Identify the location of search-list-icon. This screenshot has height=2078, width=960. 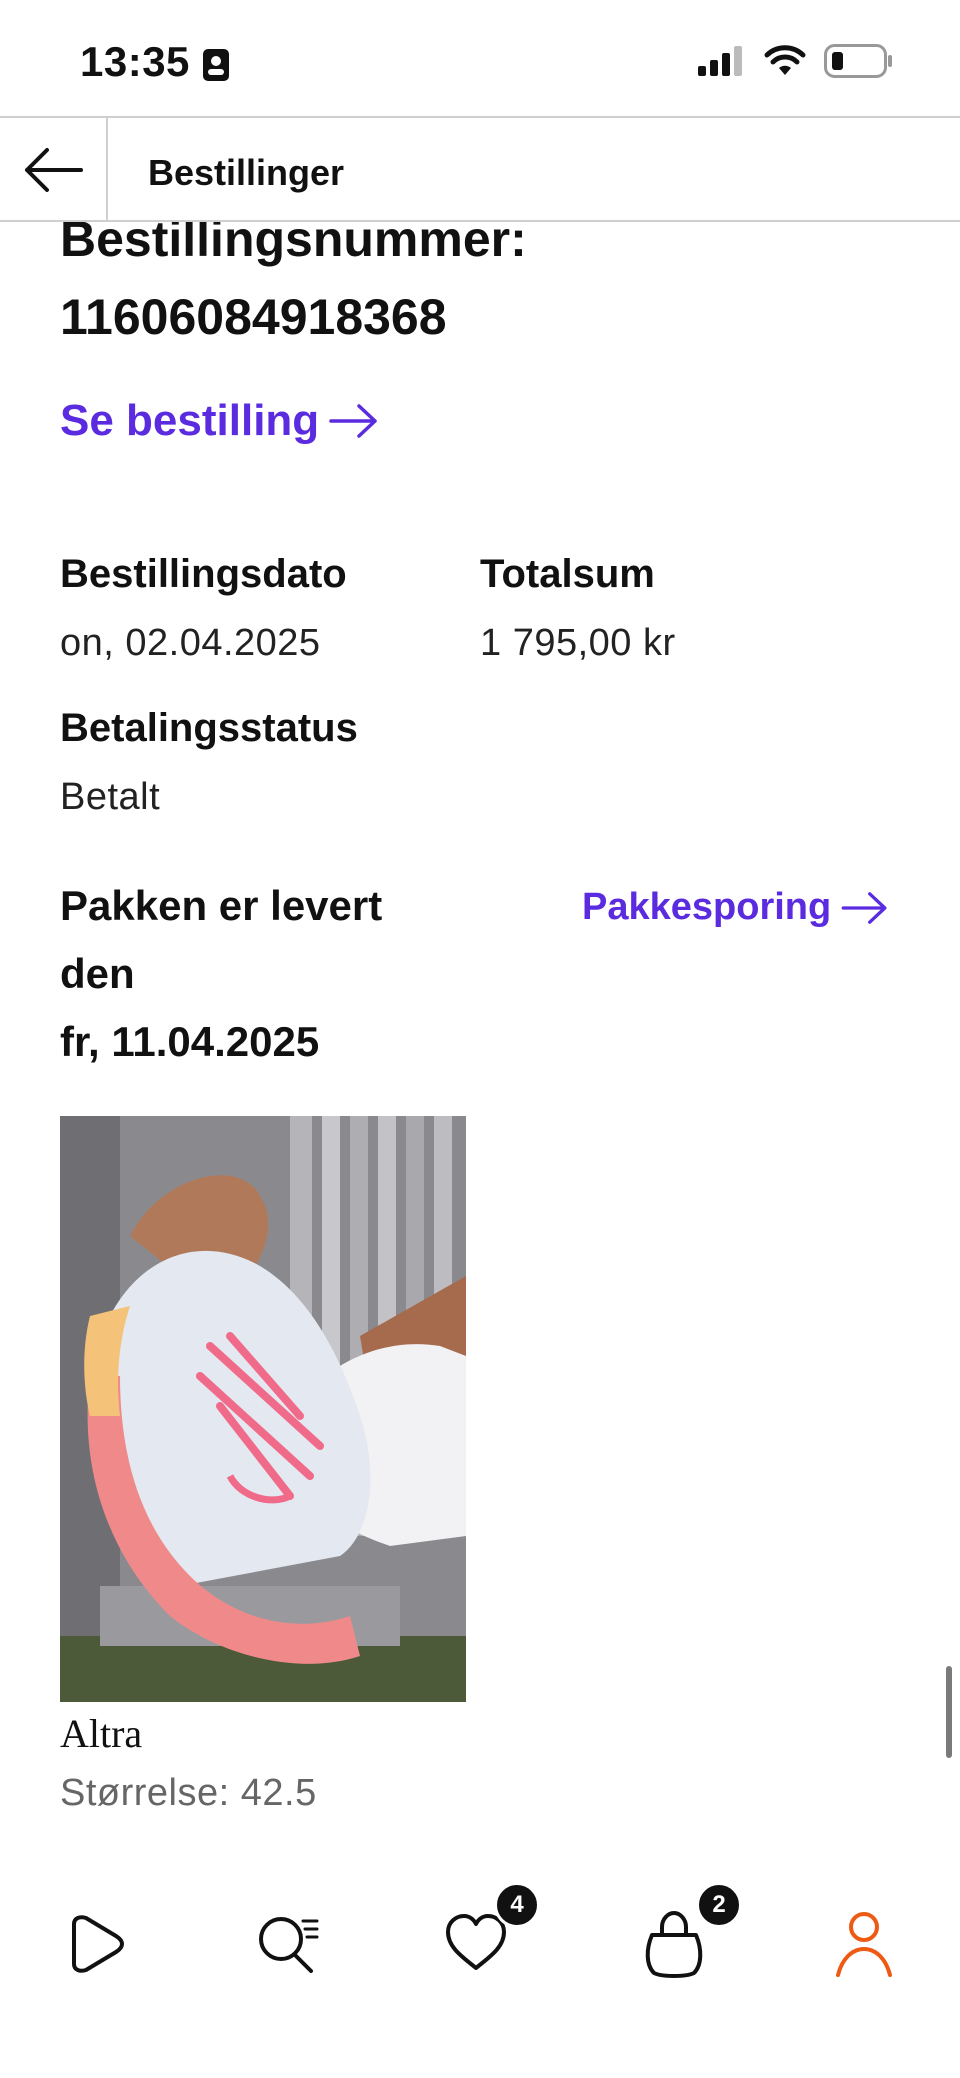
(289, 1945).